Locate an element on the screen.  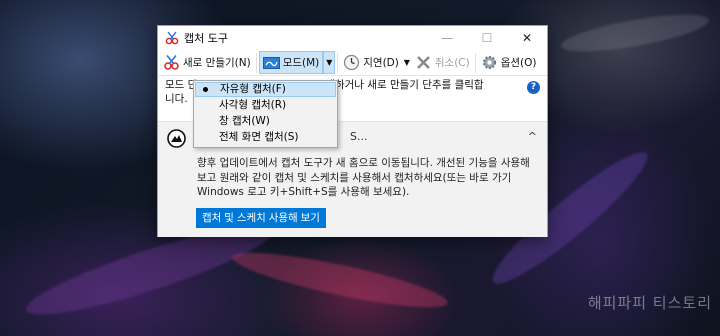
menu-item-label: 전체 화면 캡처(S) is located at coordinates (259, 137).